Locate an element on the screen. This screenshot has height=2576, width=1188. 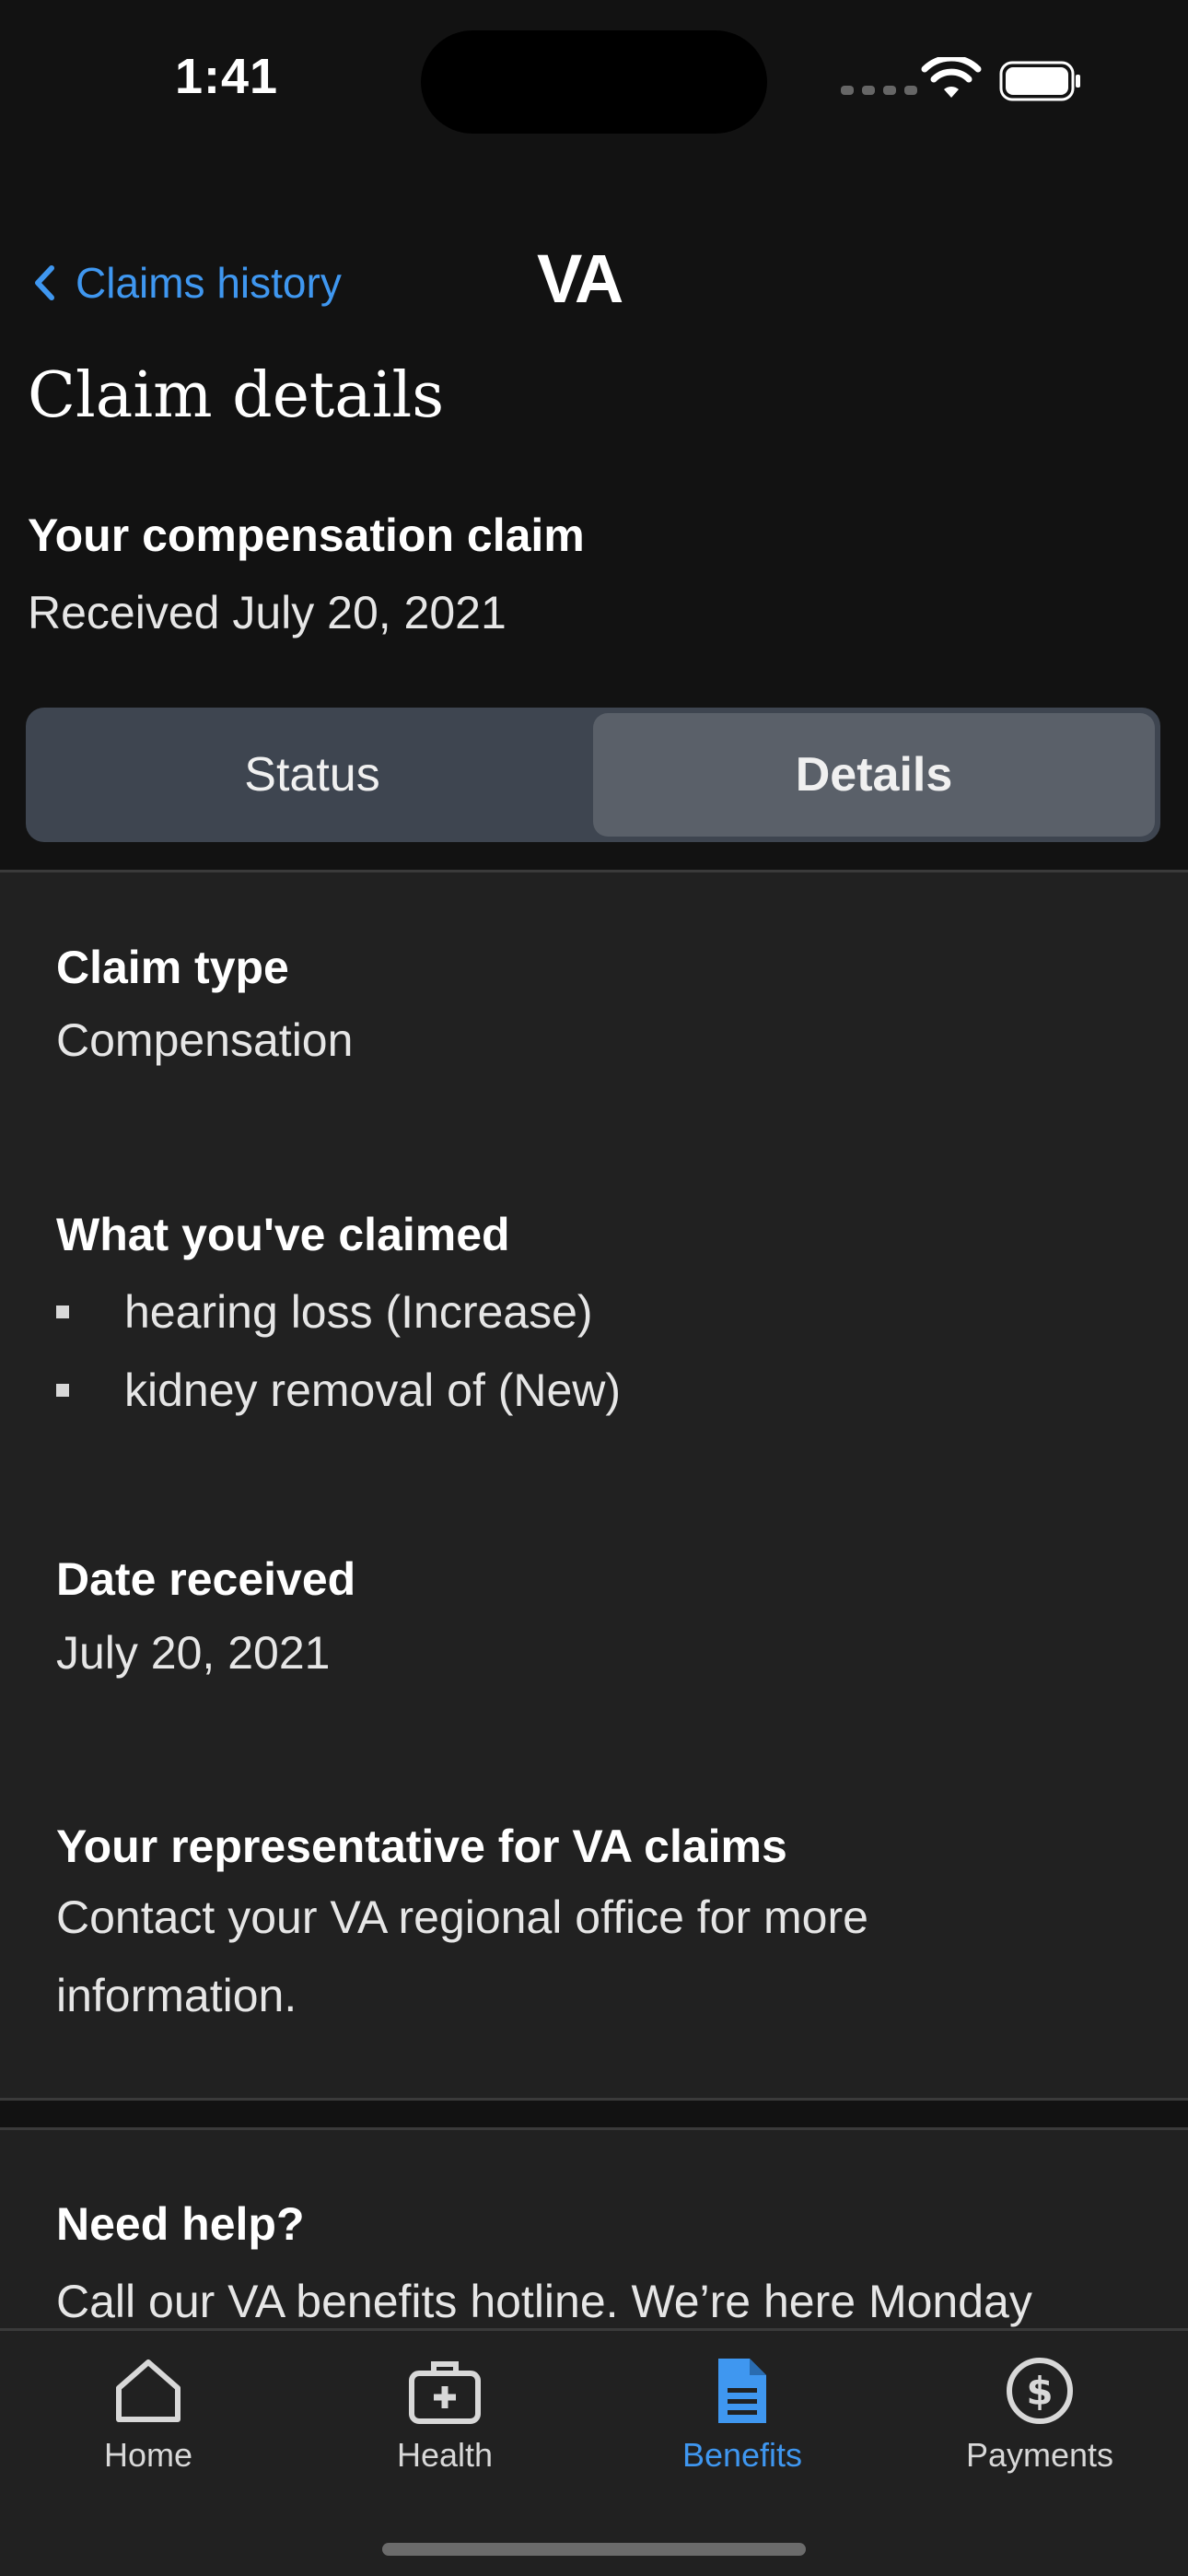
wifi-icon is located at coordinates (951, 77).